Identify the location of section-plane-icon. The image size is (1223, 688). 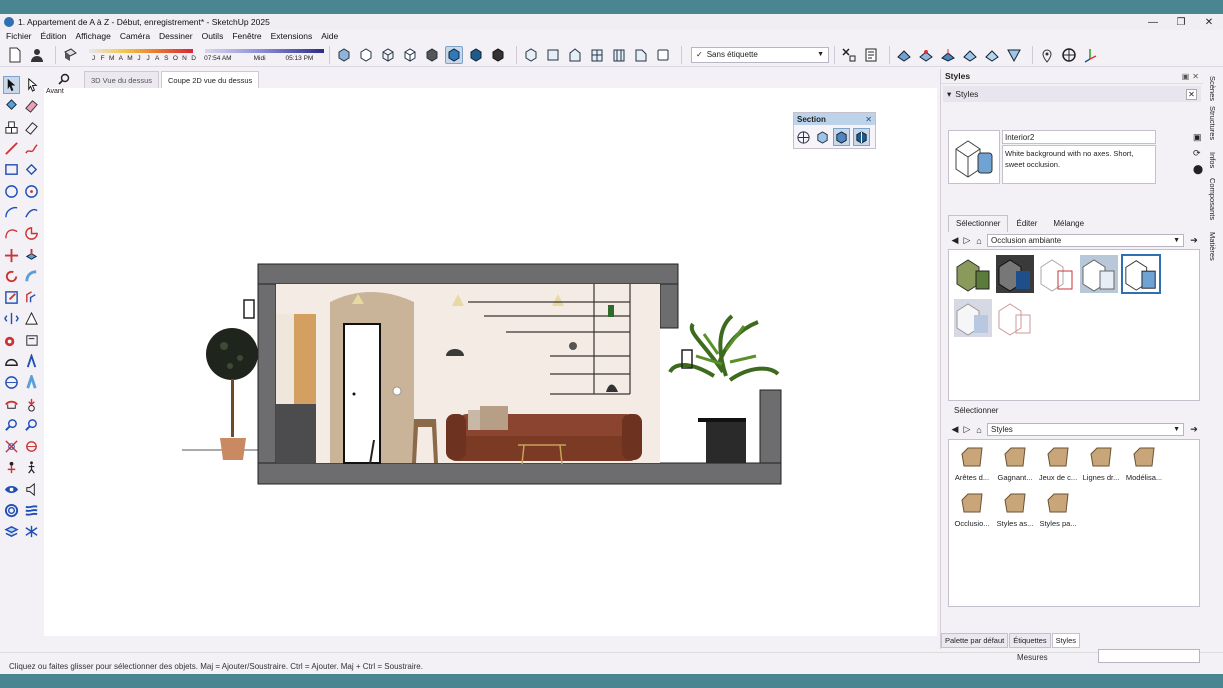
(804, 137).